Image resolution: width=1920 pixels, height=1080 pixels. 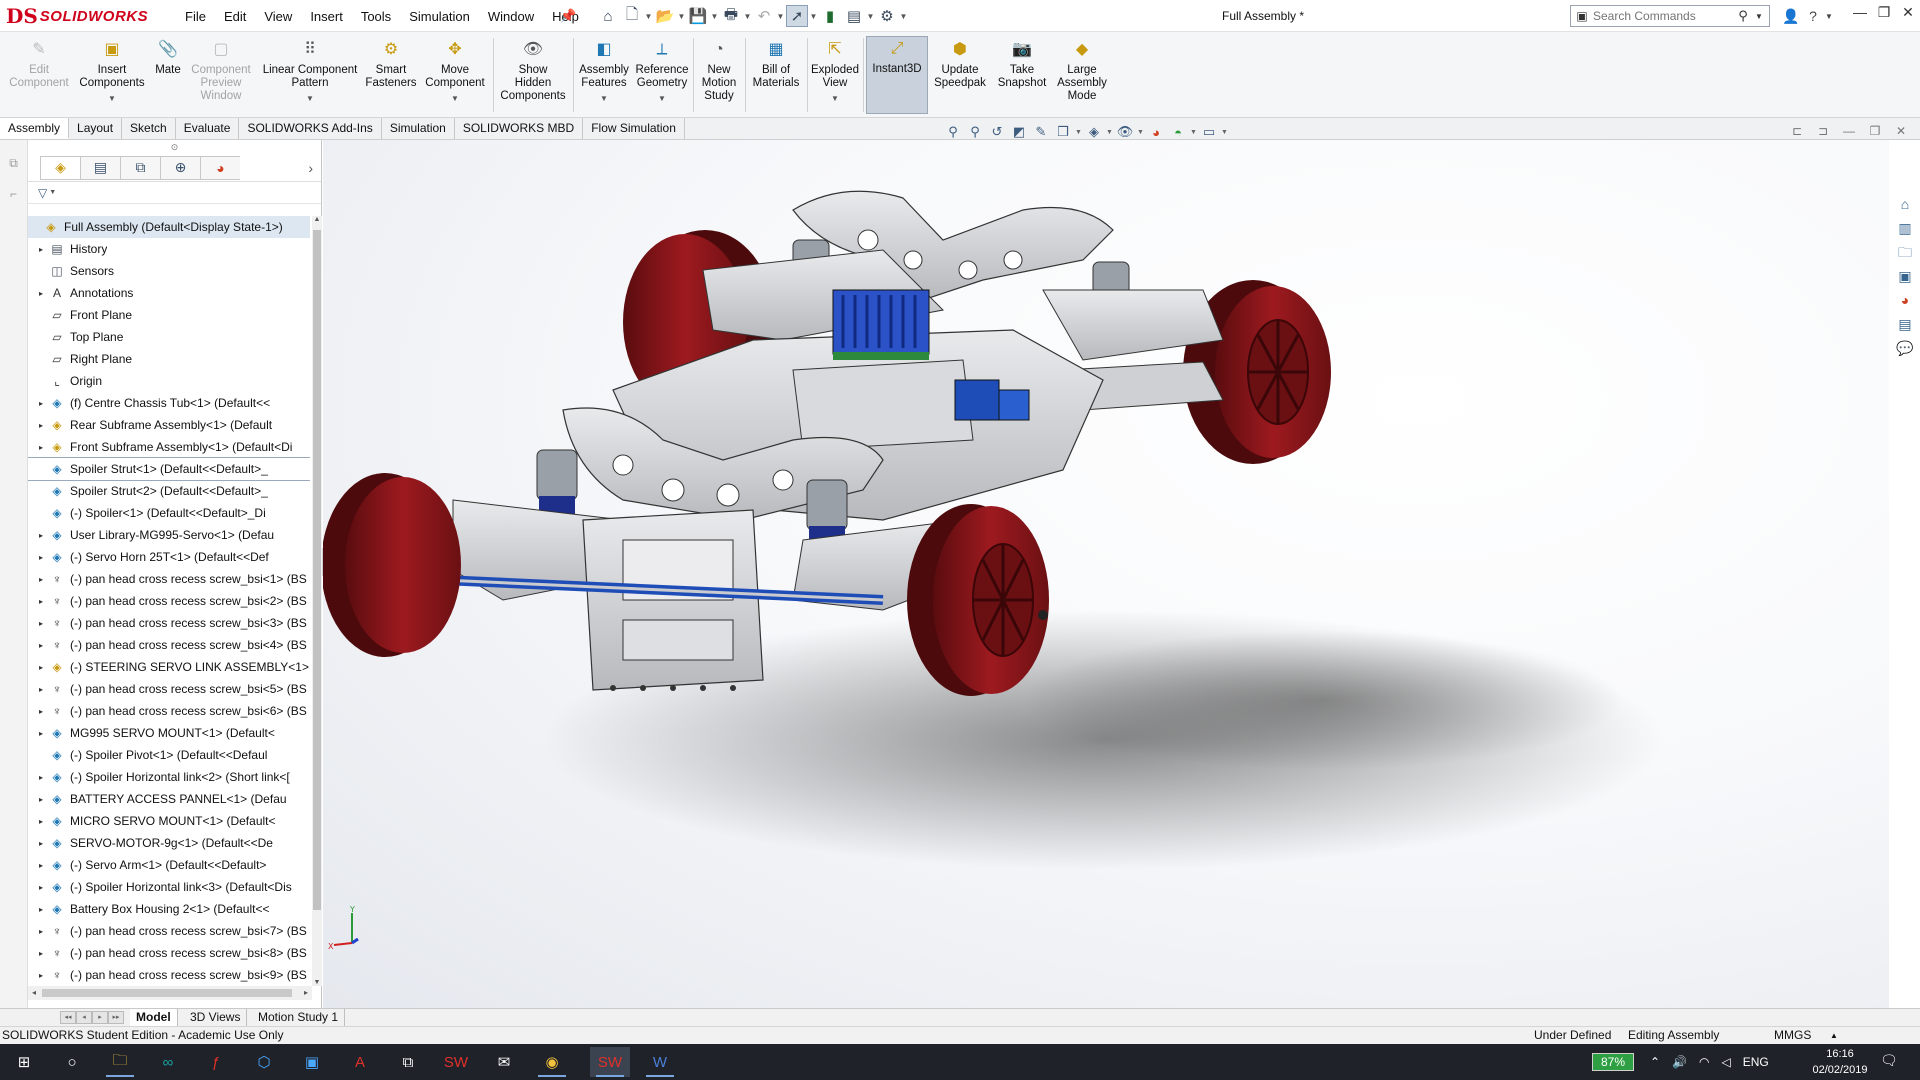 I want to click on search-input, so click(x=1663, y=16).